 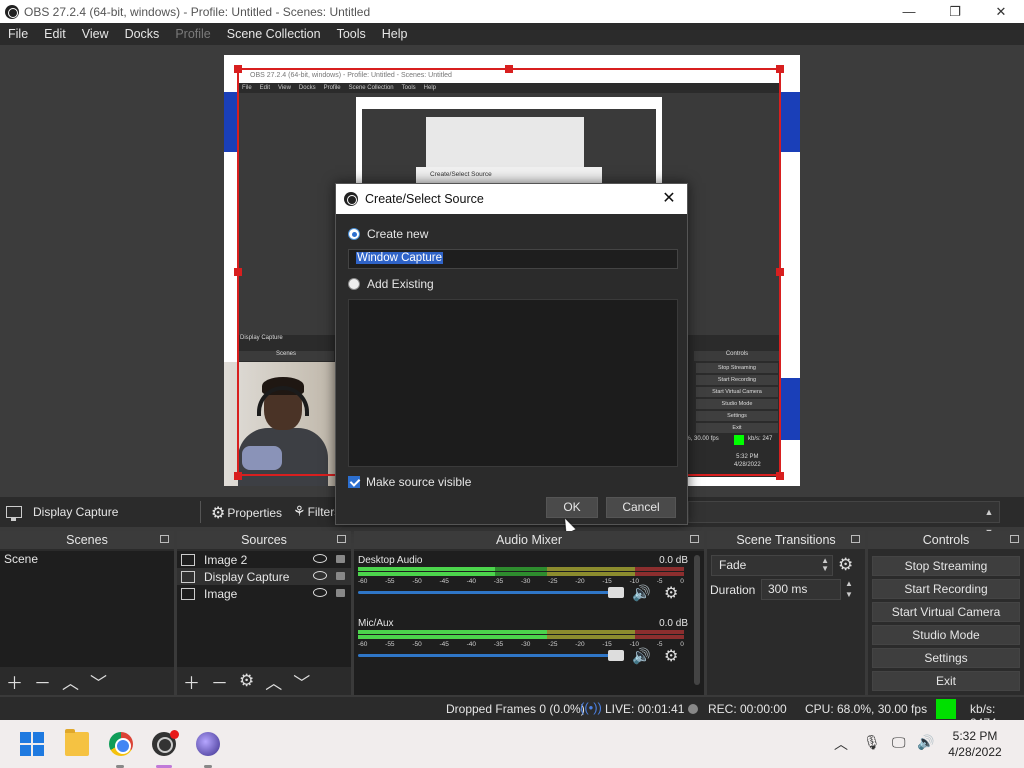 What do you see at coordinates (737, 380) in the screenshot?
I see `nested-control-button: Start Recording` at bounding box center [737, 380].